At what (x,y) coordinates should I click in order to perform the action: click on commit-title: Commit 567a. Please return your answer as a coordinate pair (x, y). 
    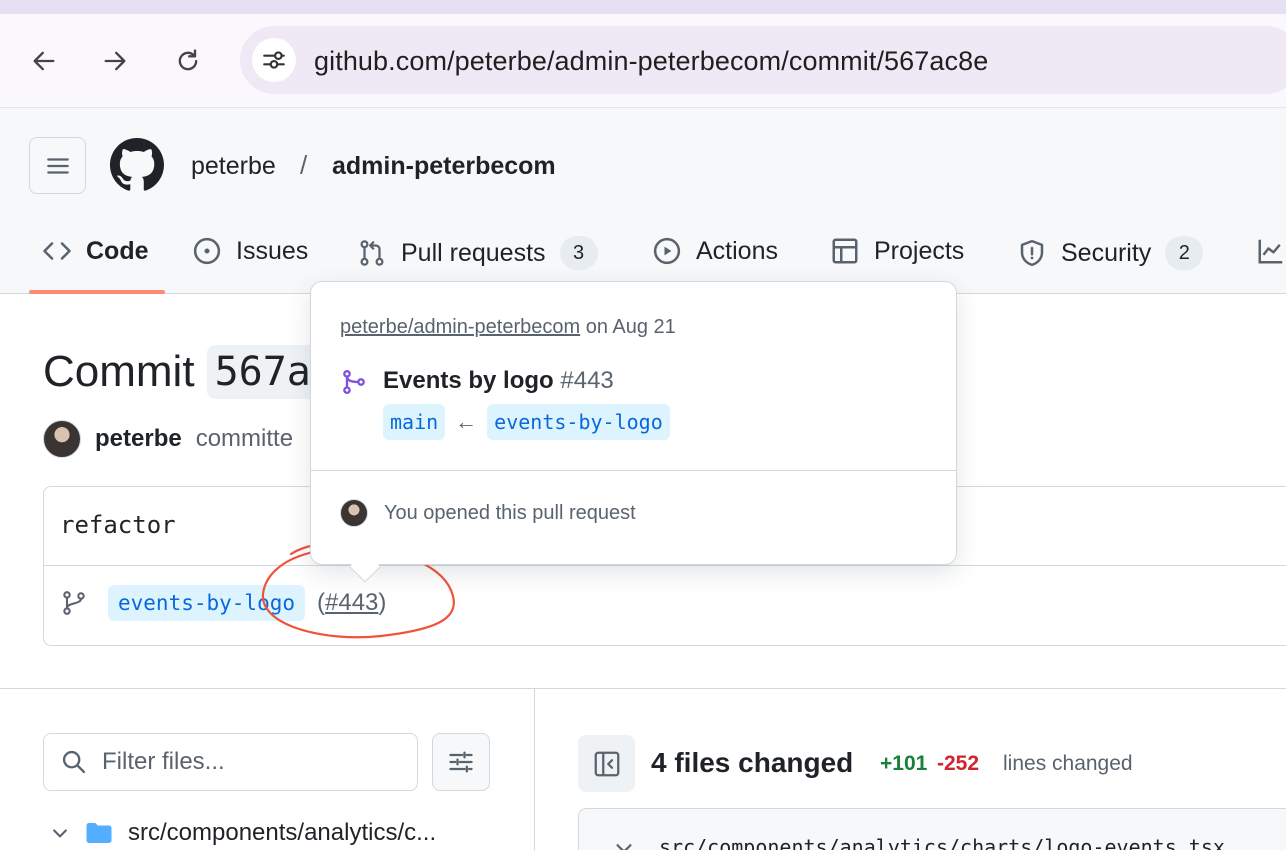
    Looking at the image, I should click on (181, 372).